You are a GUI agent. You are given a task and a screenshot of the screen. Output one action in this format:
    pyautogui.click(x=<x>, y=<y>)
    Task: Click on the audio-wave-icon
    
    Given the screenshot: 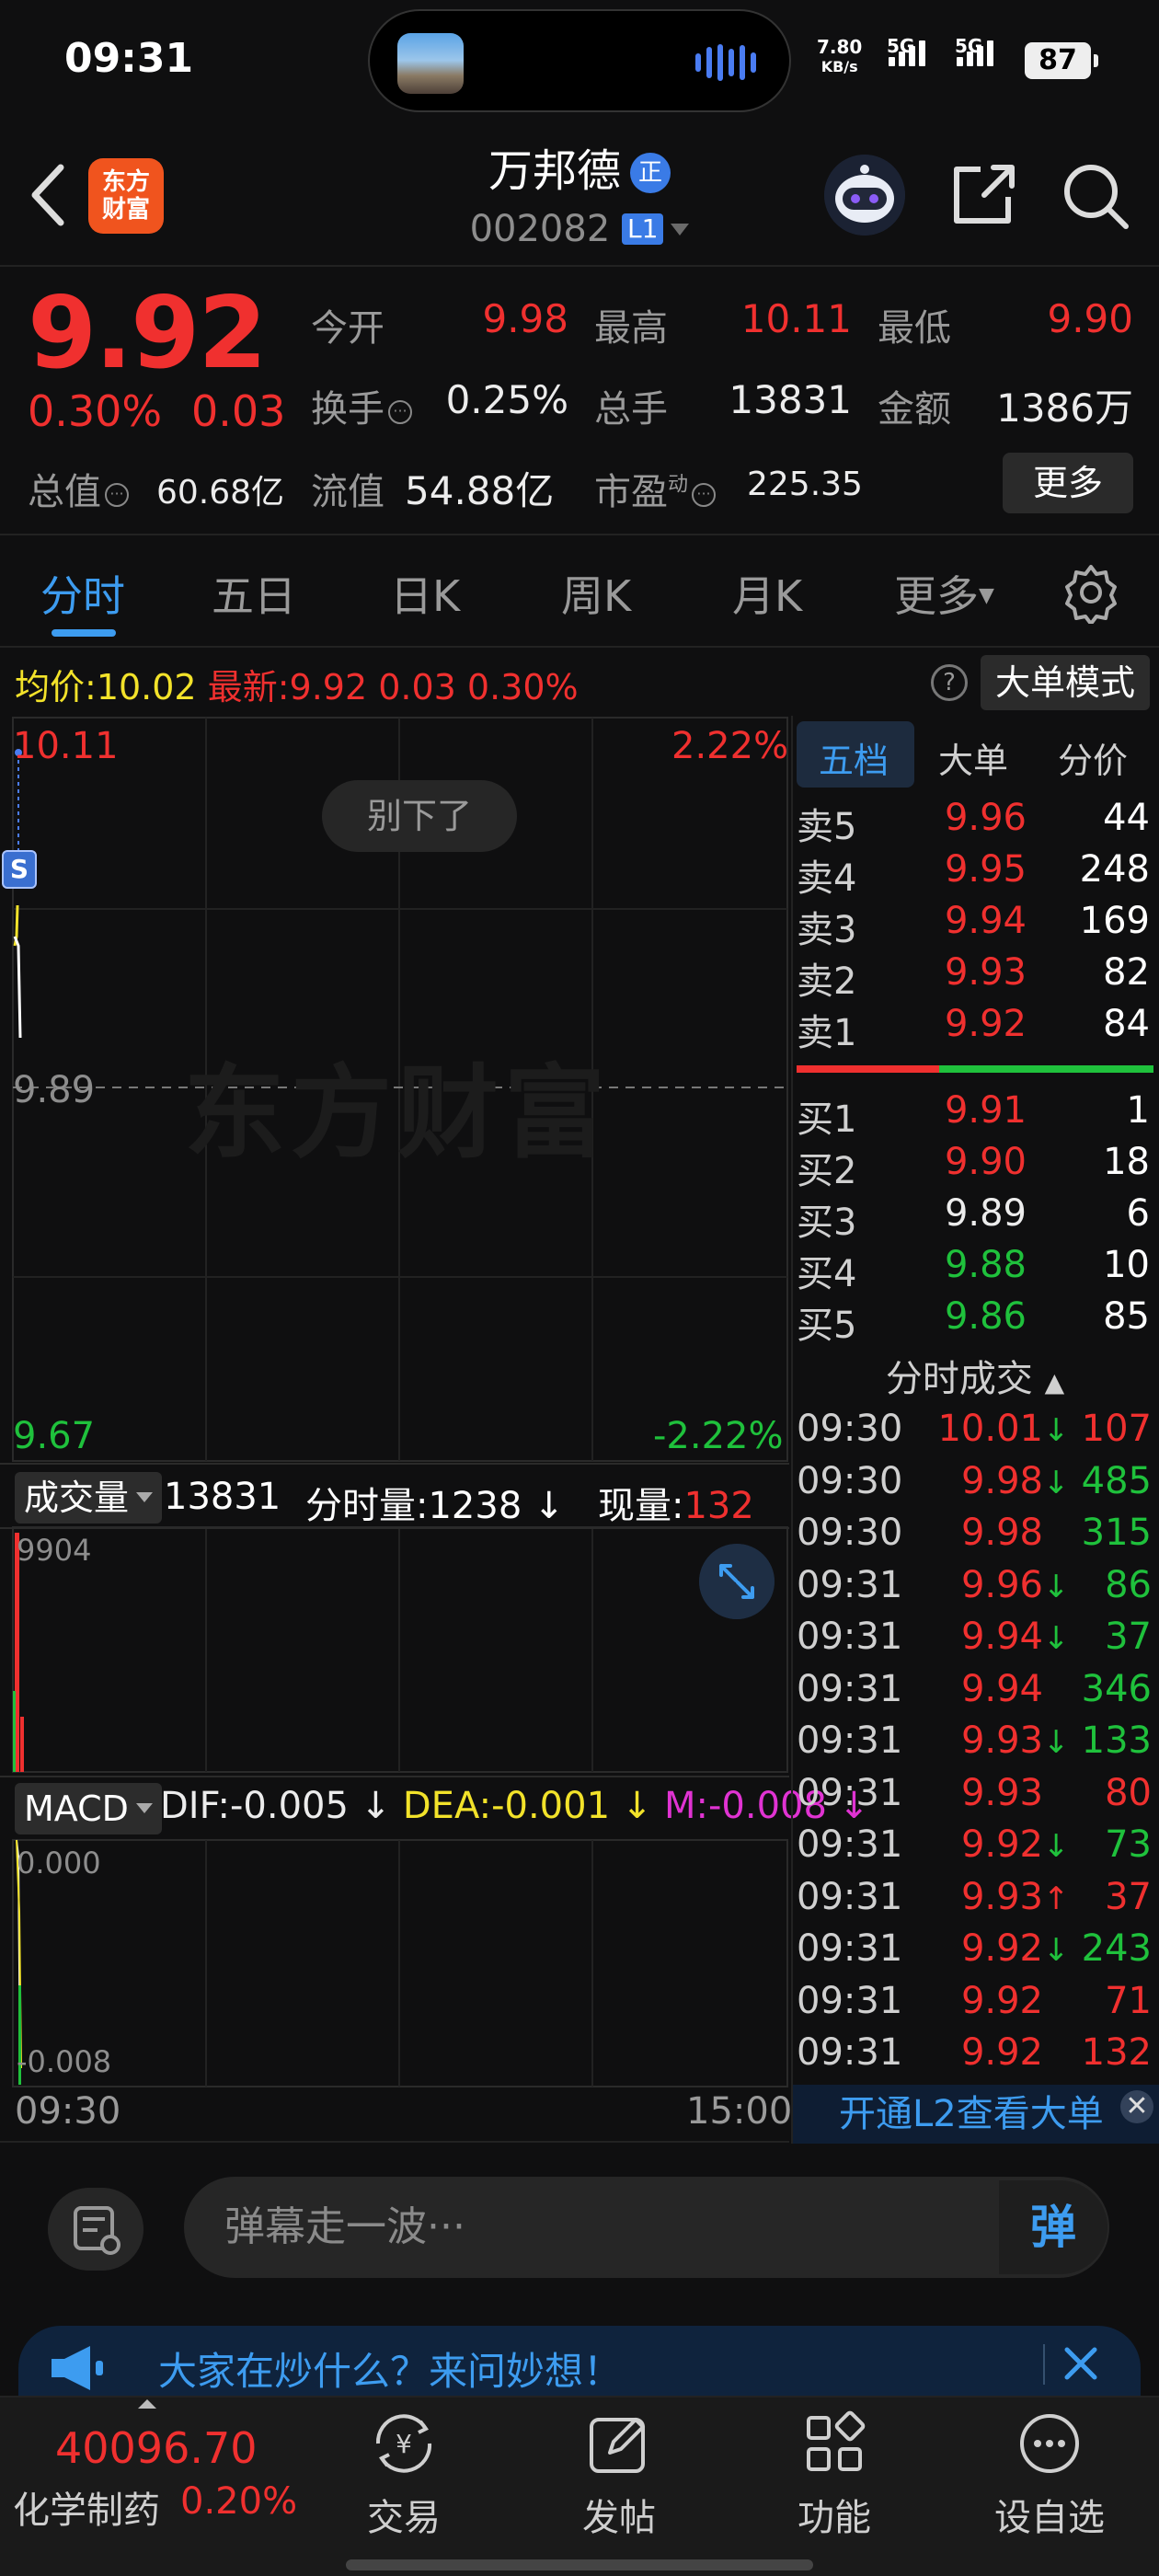 What is the action you would take?
    pyautogui.click(x=725, y=62)
    